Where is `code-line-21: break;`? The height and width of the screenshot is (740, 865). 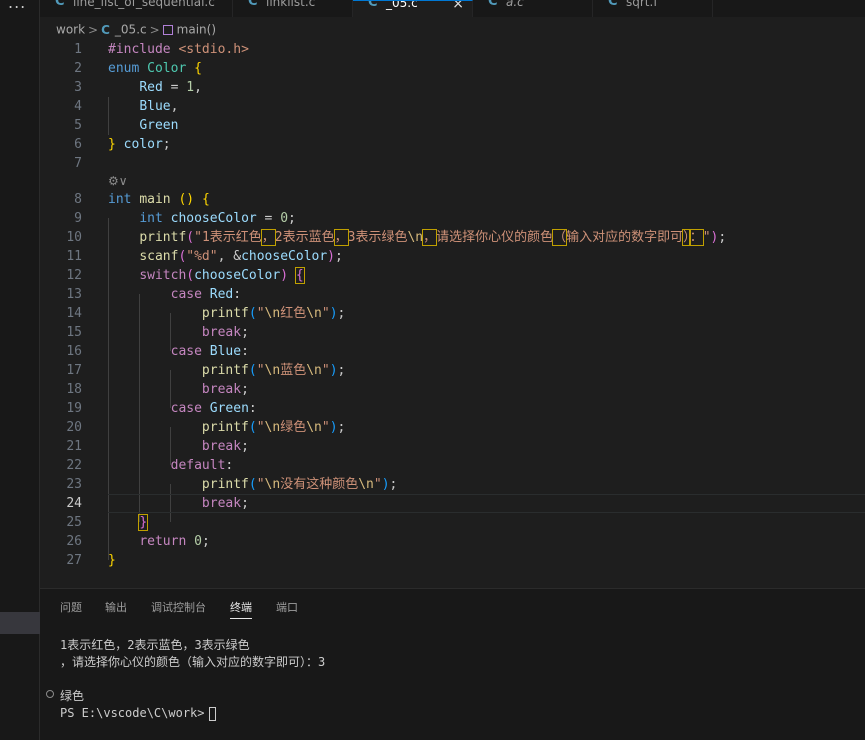 code-line-21: break; is located at coordinates (178, 446).